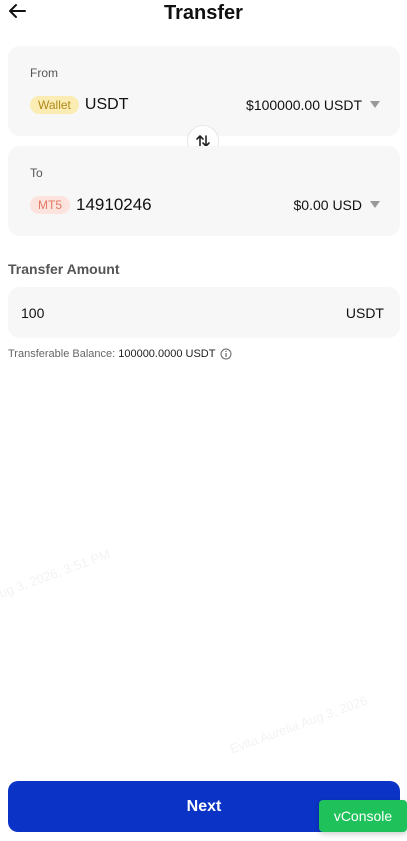 The height and width of the screenshot is (841, 407). Describe the element at coordinates (204, 91) in the screenshot. I see `from-account-selector: From Wallet USDT $100000.00 USDT` at that location.